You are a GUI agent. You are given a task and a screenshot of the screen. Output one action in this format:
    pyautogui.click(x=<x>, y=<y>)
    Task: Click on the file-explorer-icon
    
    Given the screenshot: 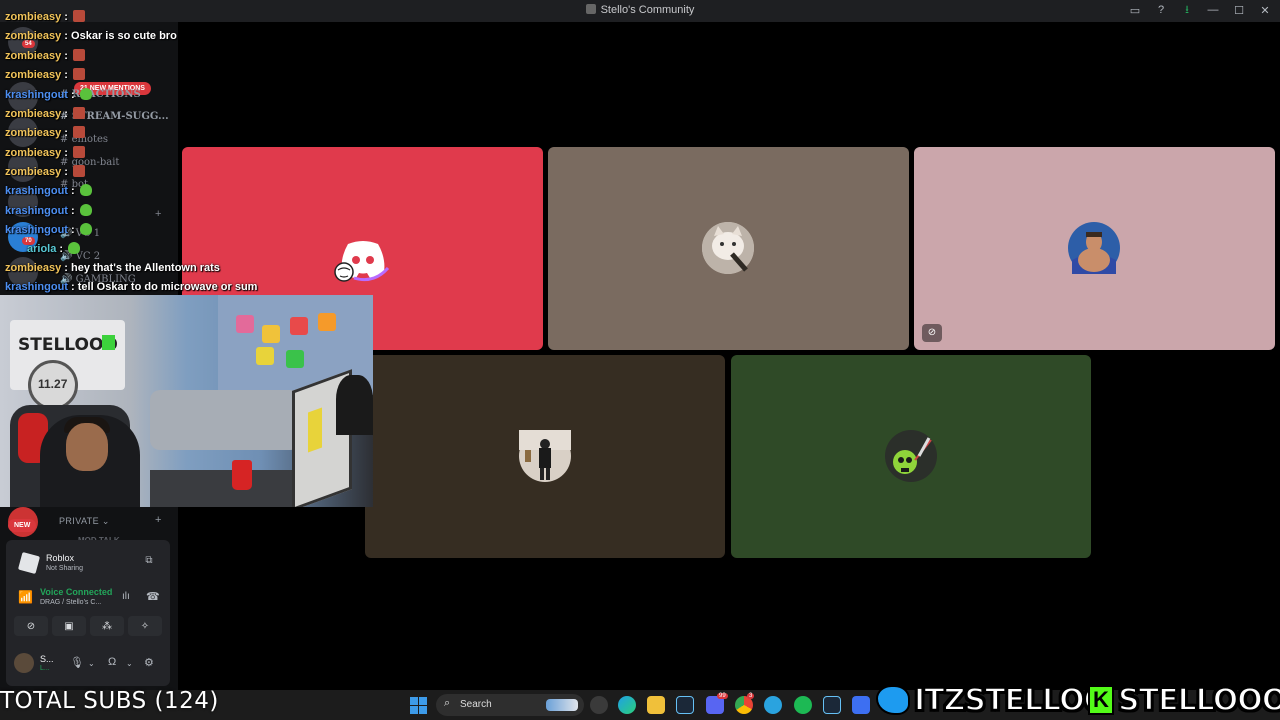 What is the action you would take?
    pyautogui.click(x=656, y=705)
    